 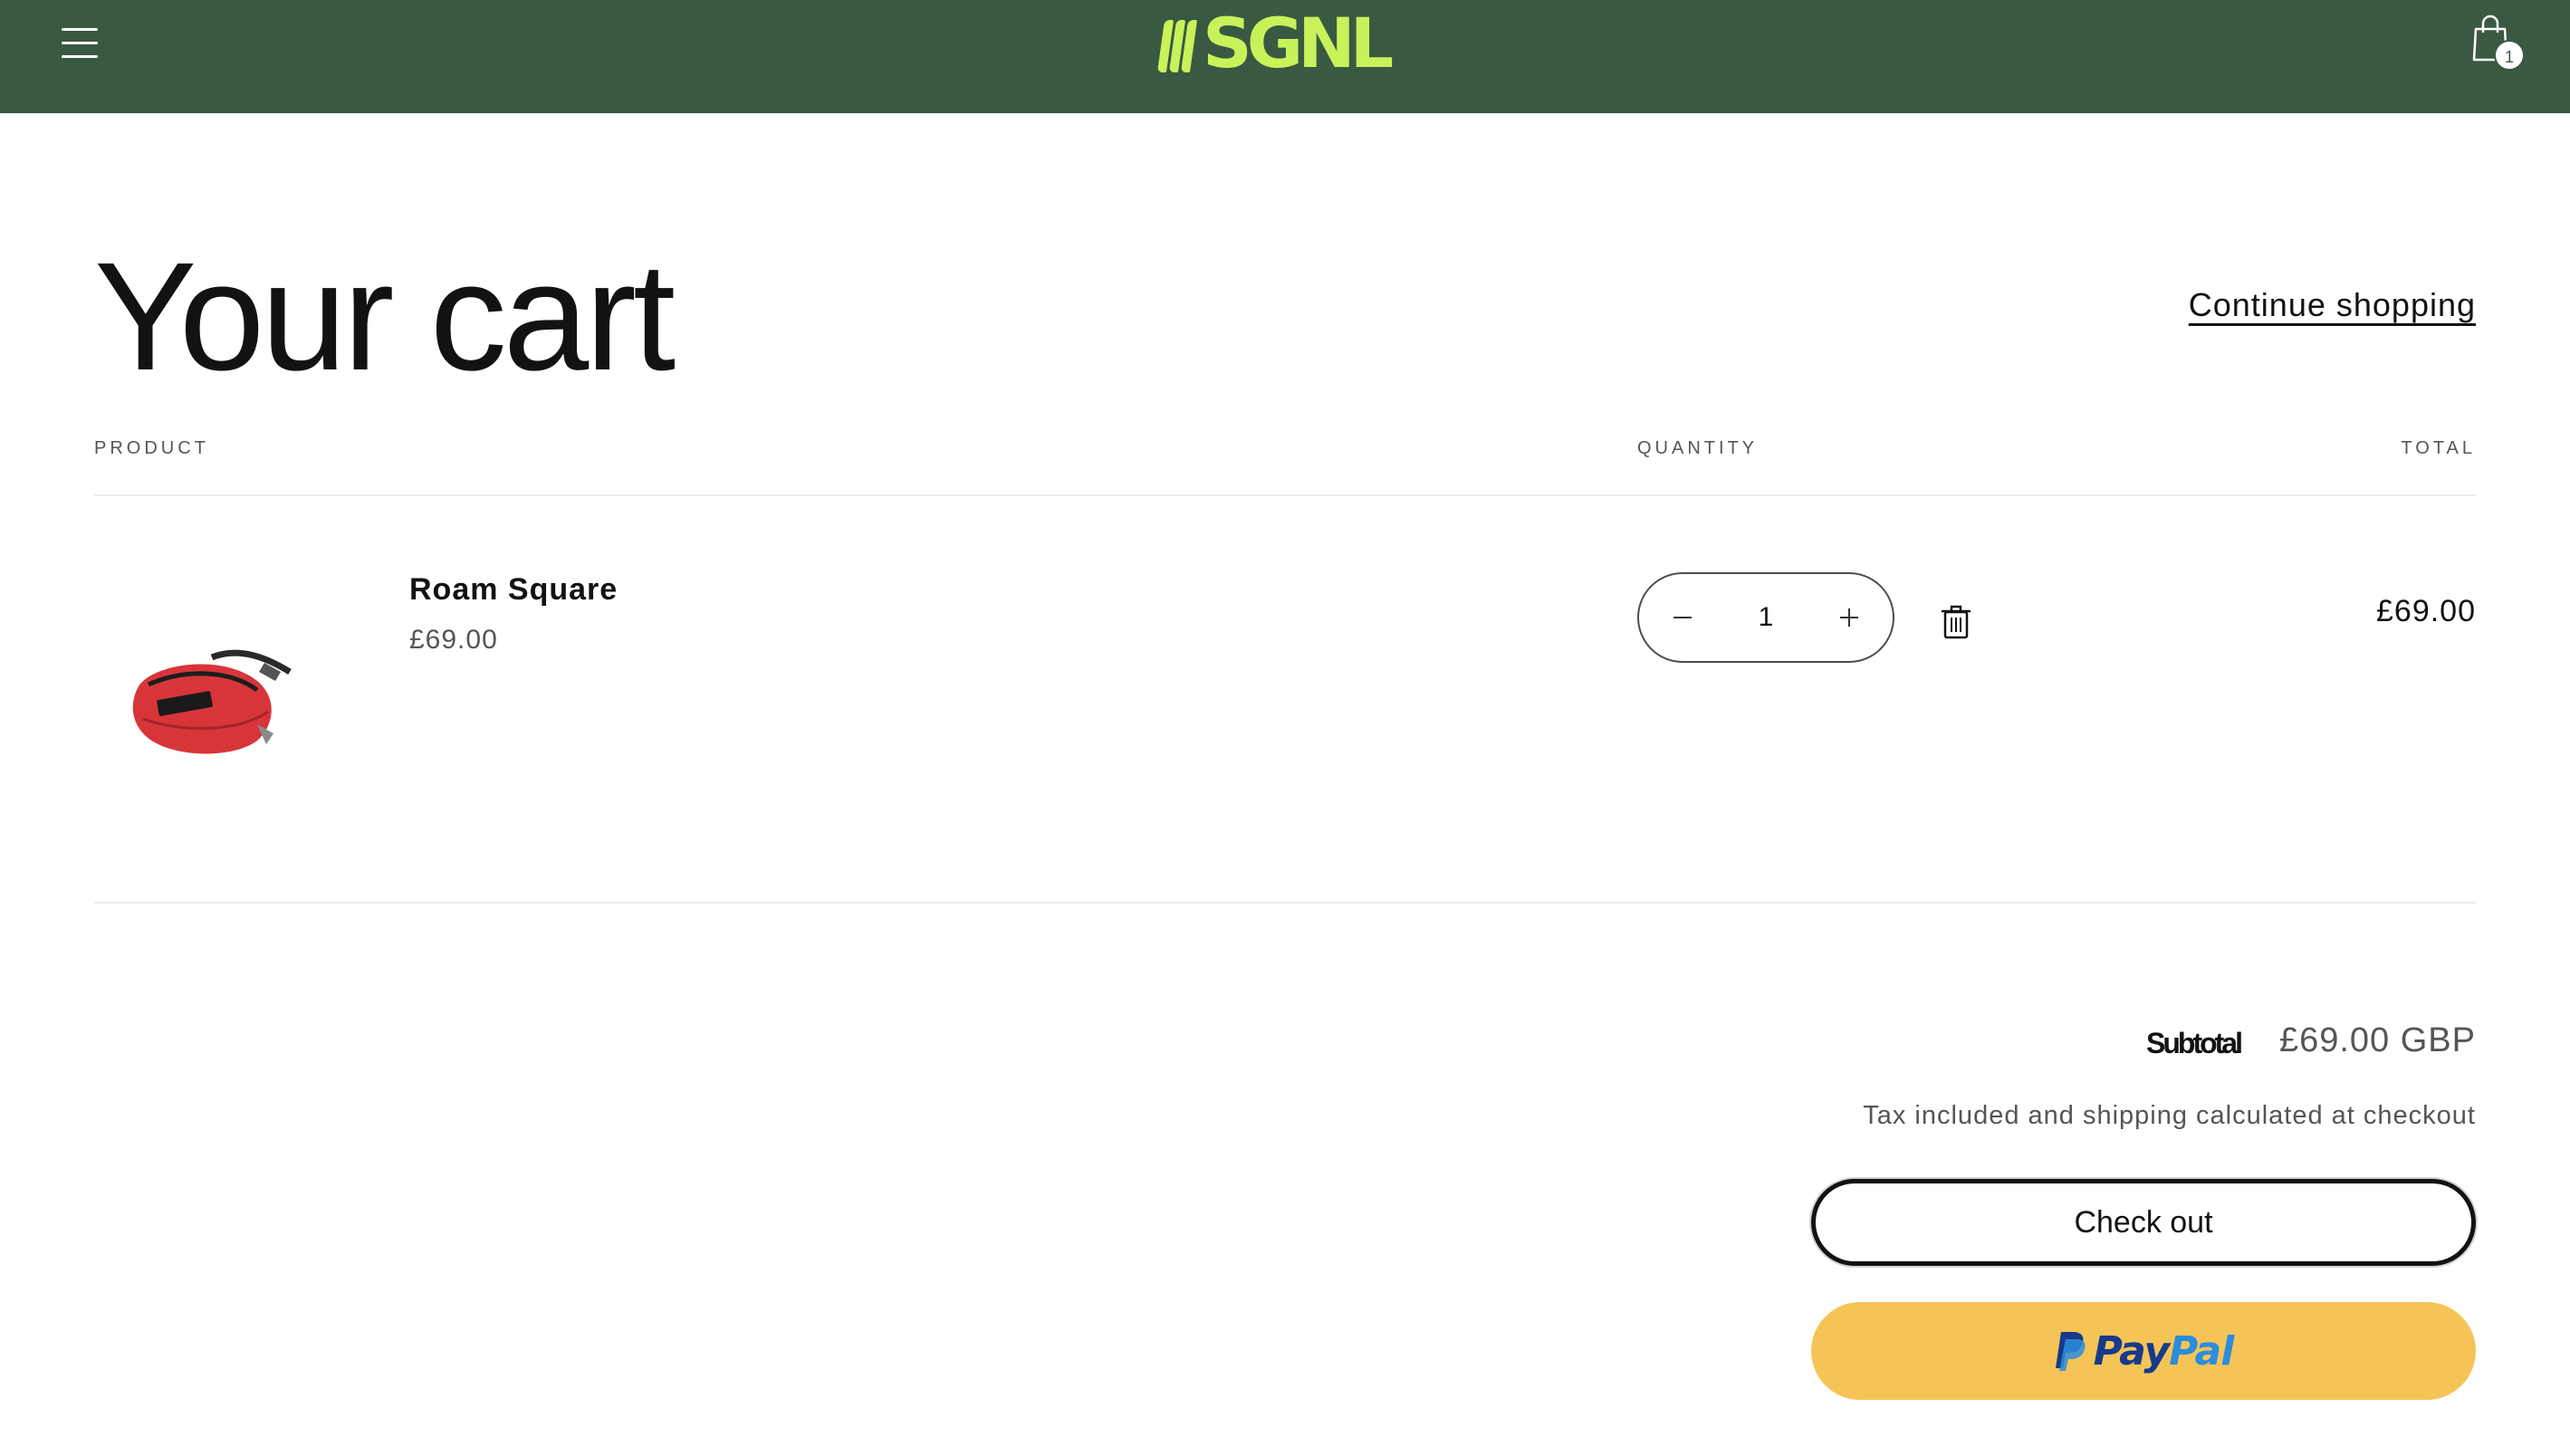 I want to click on cart-count-badge: 1, so click(x=2509, y=56).